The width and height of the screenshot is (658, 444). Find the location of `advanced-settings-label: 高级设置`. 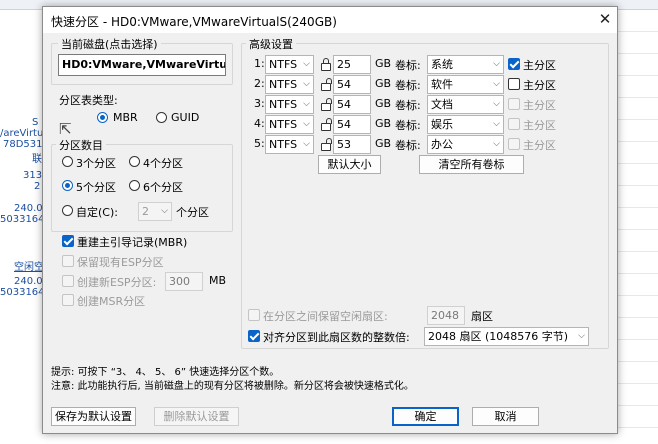

advanced-settings-label: 高级设置 is located at coordinates (271, 44).